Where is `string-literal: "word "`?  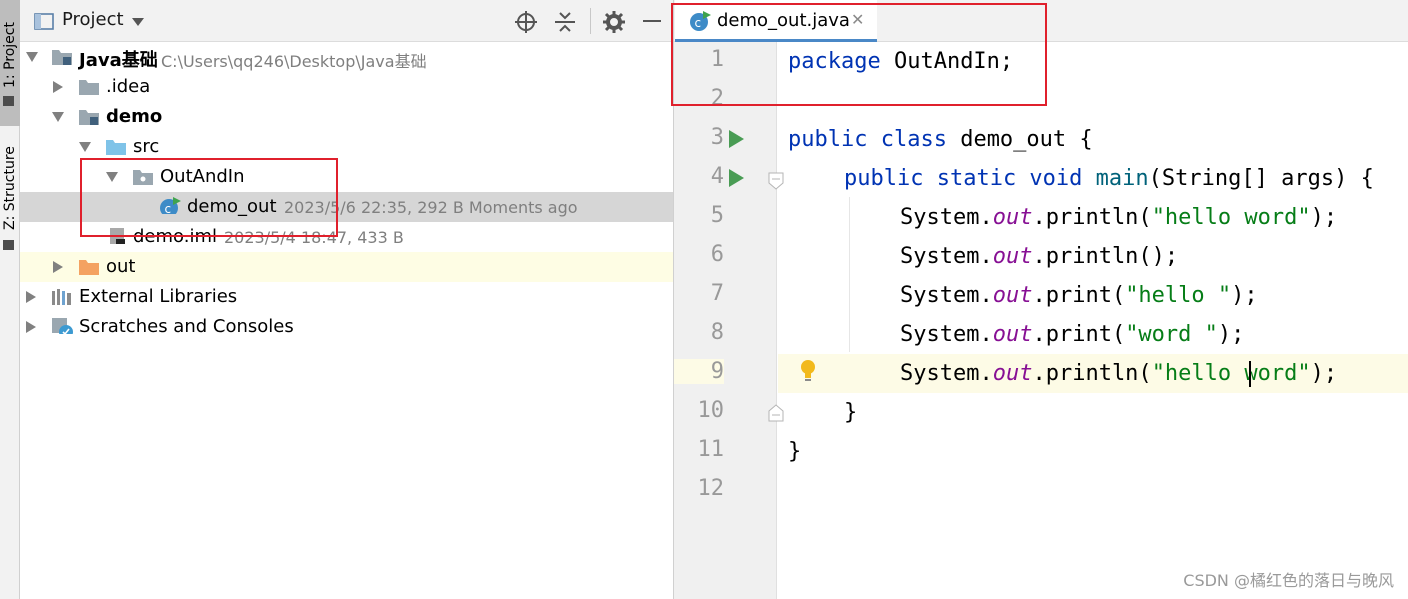 string-literal: "word " is located at coordinates (1171, 334).